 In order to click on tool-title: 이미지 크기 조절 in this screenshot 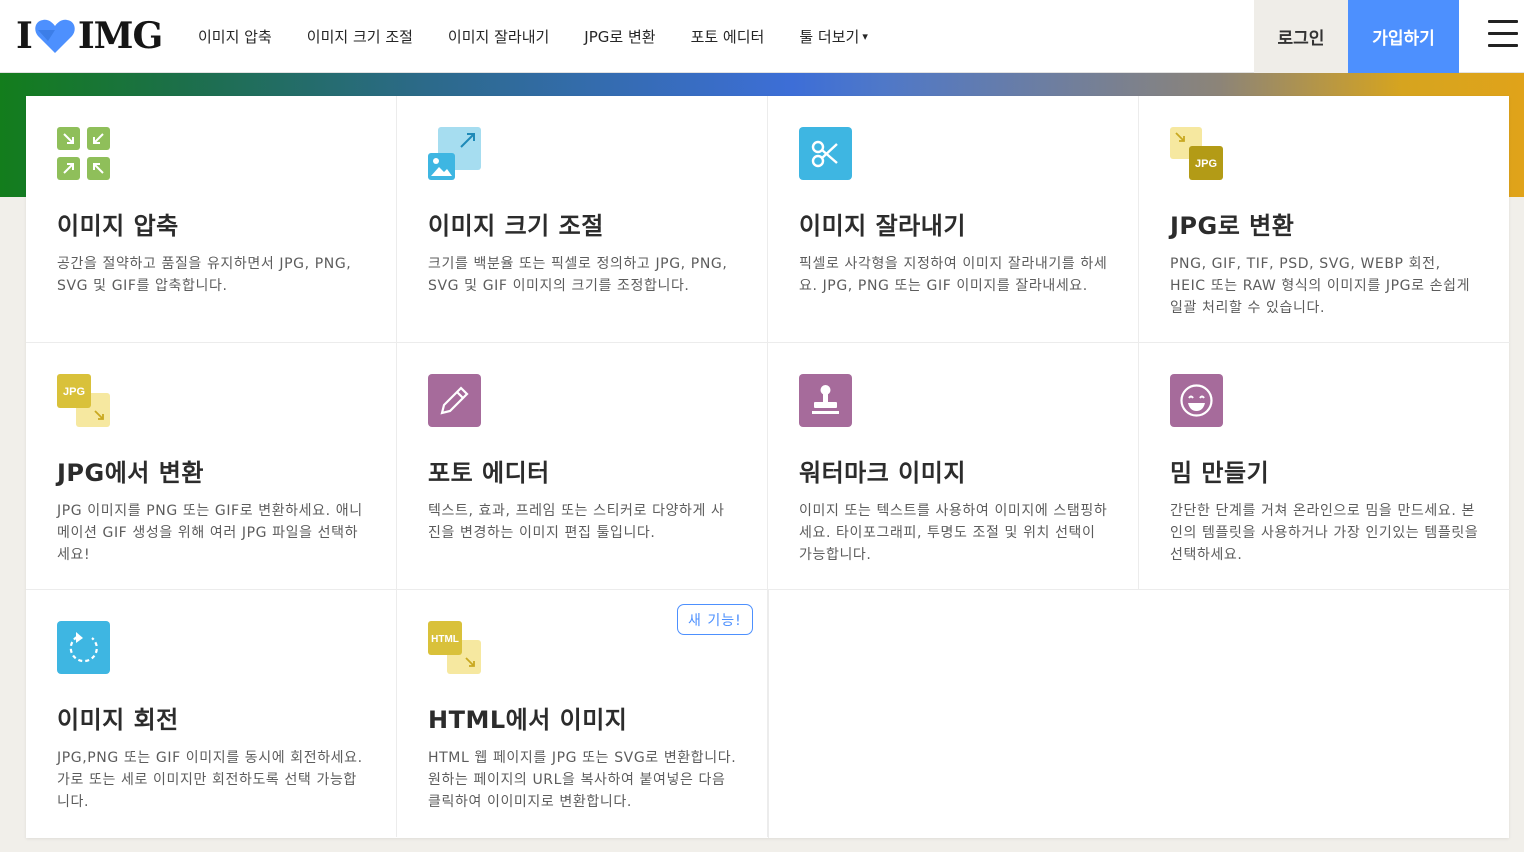, I will do `click(516, 226)`.